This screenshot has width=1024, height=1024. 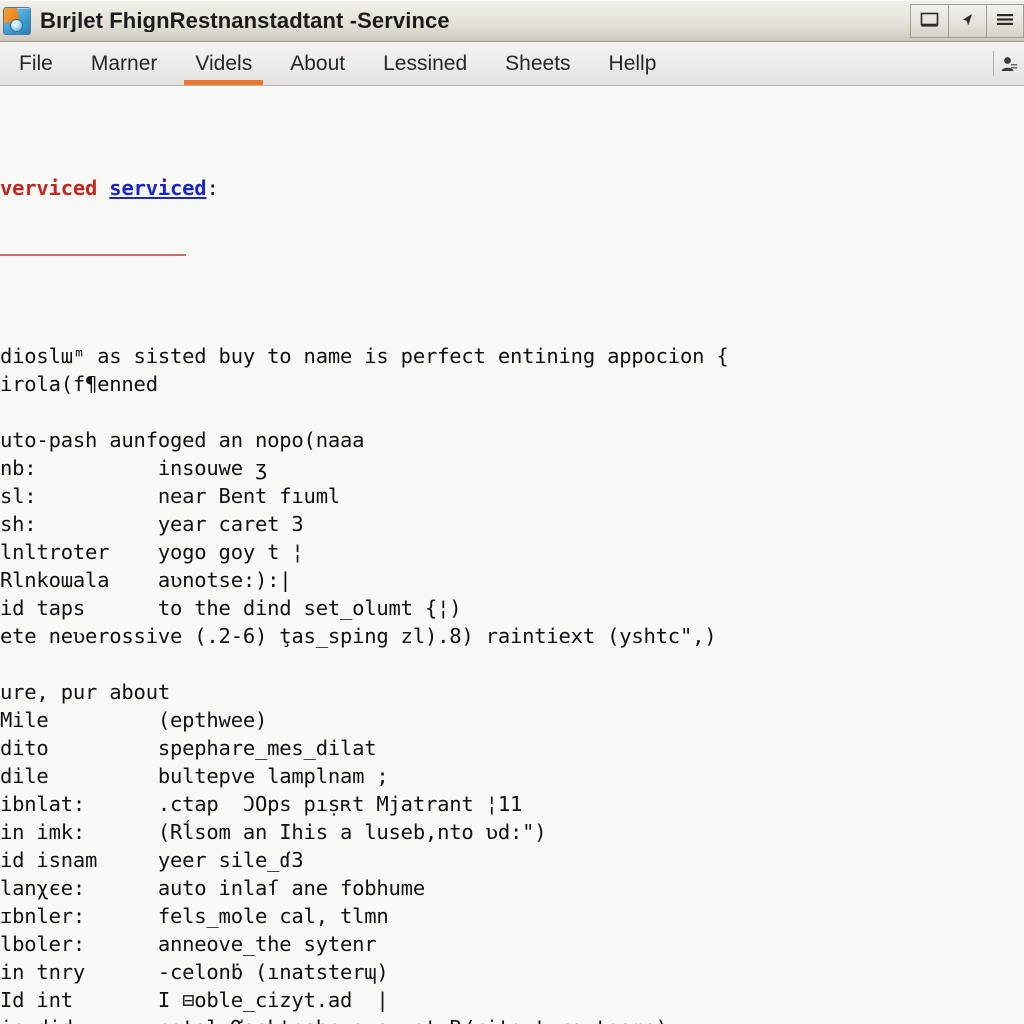 I want to click on menu-bar-spacer, so click(x=834, y=63).